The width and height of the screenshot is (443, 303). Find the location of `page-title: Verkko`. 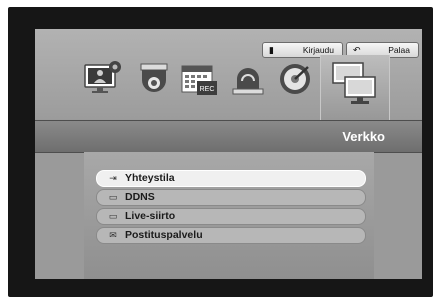

page-title: Verkko is located at coordinates (363, 136).